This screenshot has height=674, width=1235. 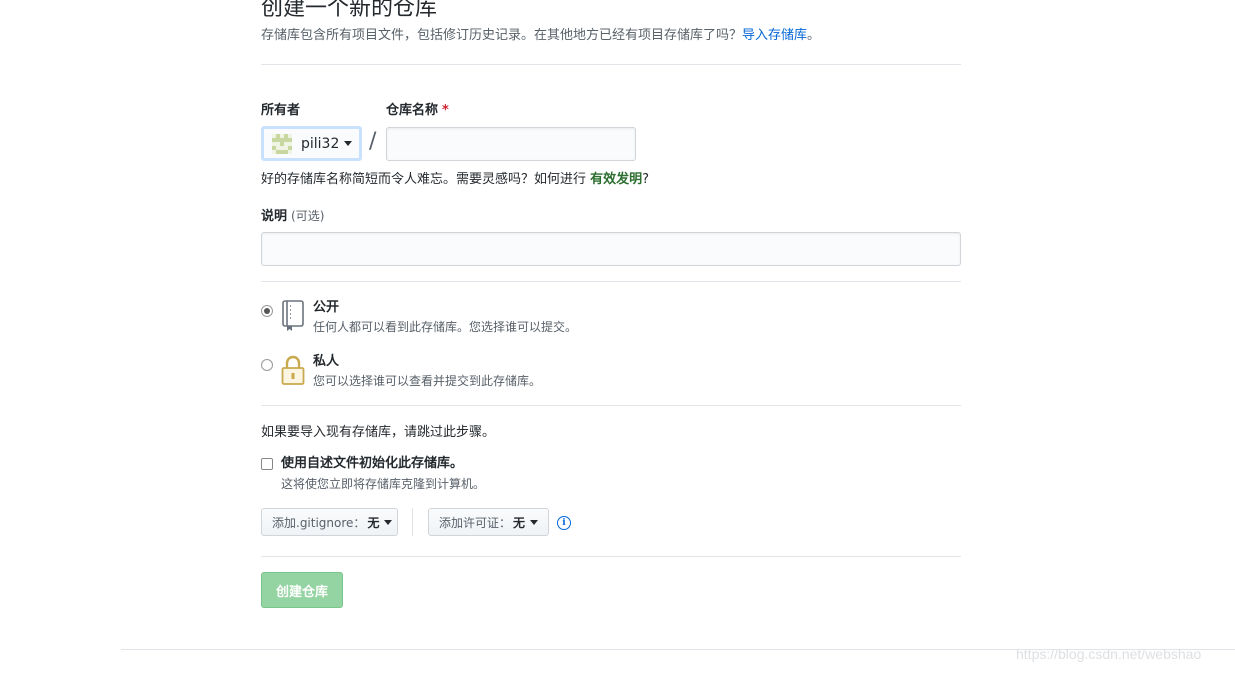 I want to click on readme-option-title: 使用自述文件初始化此存储库。, so click(x=372, y=463).